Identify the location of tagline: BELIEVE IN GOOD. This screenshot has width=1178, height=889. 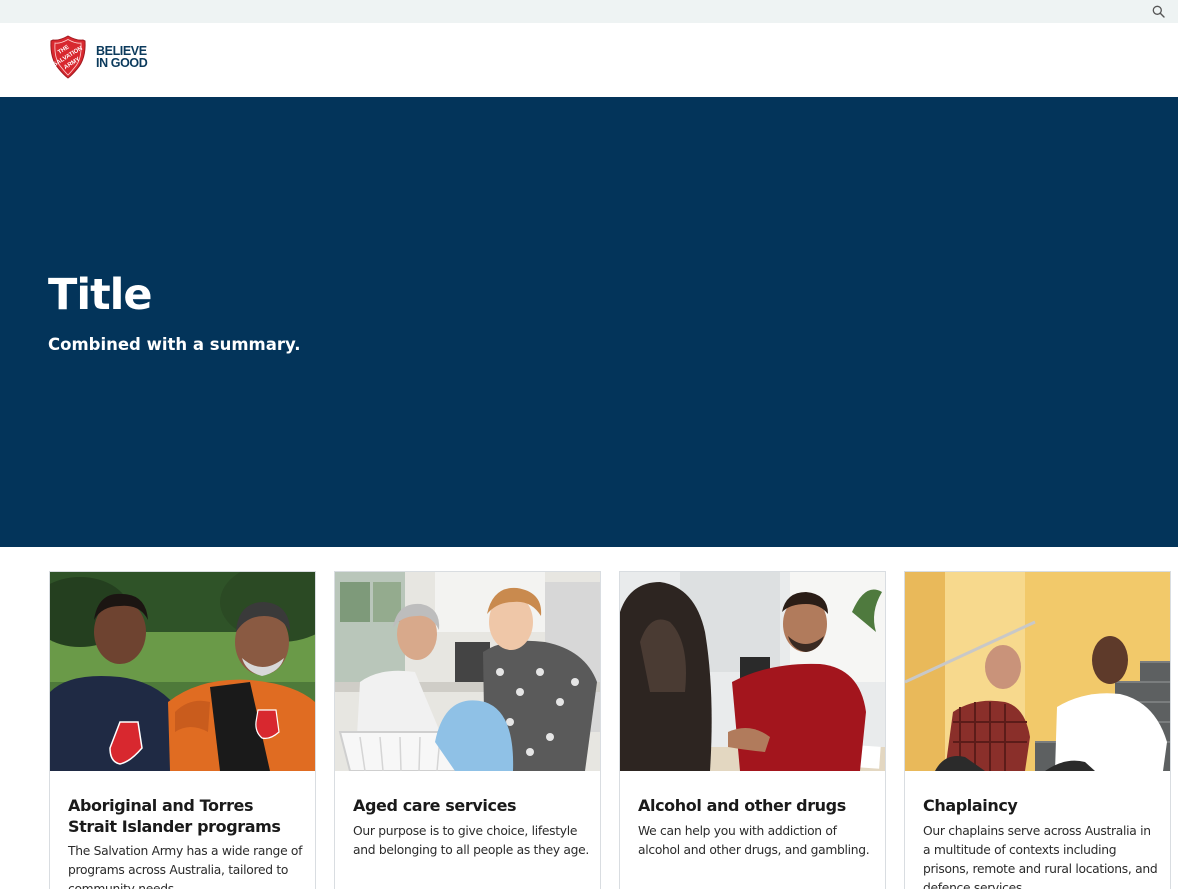
(122, 57).